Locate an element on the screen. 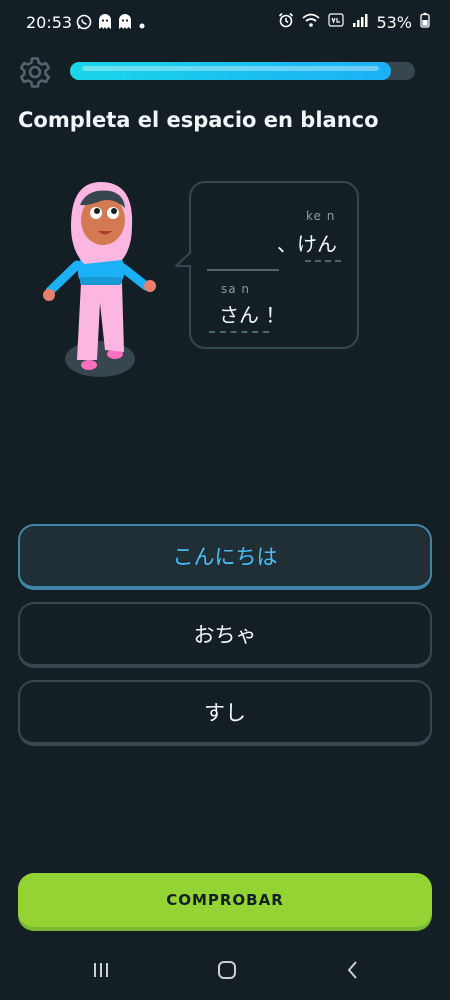  back-button is located at coordinates (353, 972).